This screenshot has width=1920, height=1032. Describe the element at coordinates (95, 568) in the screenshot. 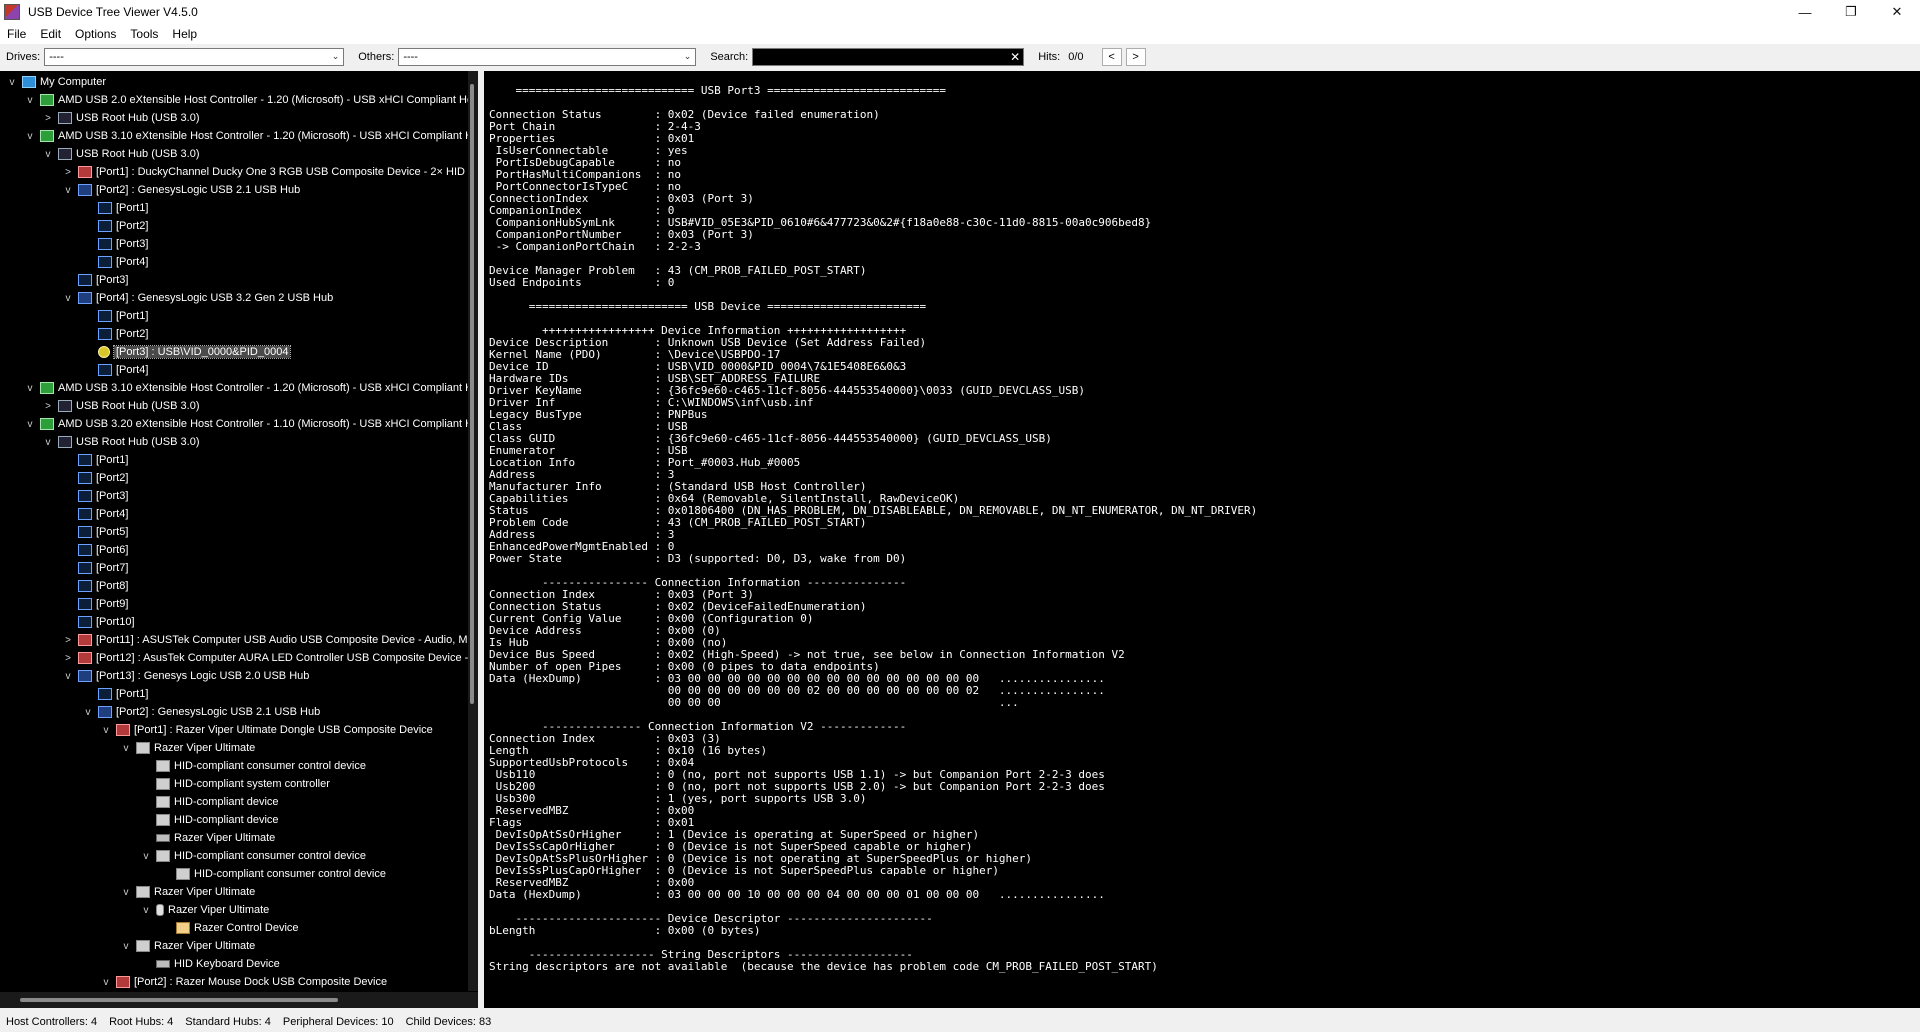

I see `tree-item: [Port7]` at that location.